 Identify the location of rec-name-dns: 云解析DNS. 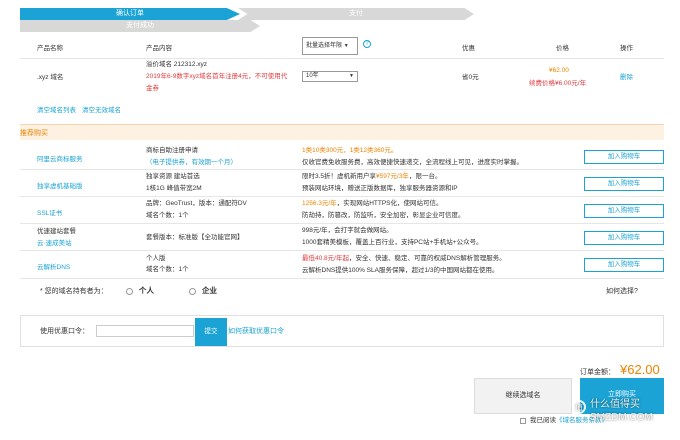
(53, 266).